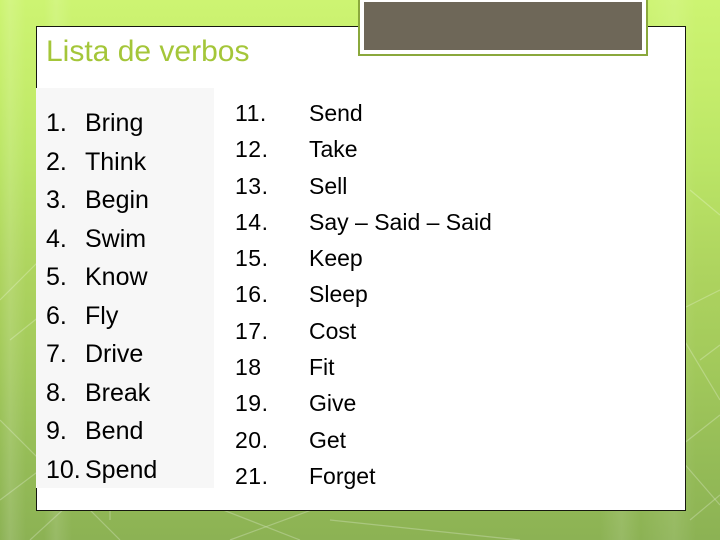 Image resolution: width=720 pixels, height=540 pixels. What do you see at coordinates (56, 277) in the screenshot?
I see `list-item-number: 5.` at bounding box center [56, 277].